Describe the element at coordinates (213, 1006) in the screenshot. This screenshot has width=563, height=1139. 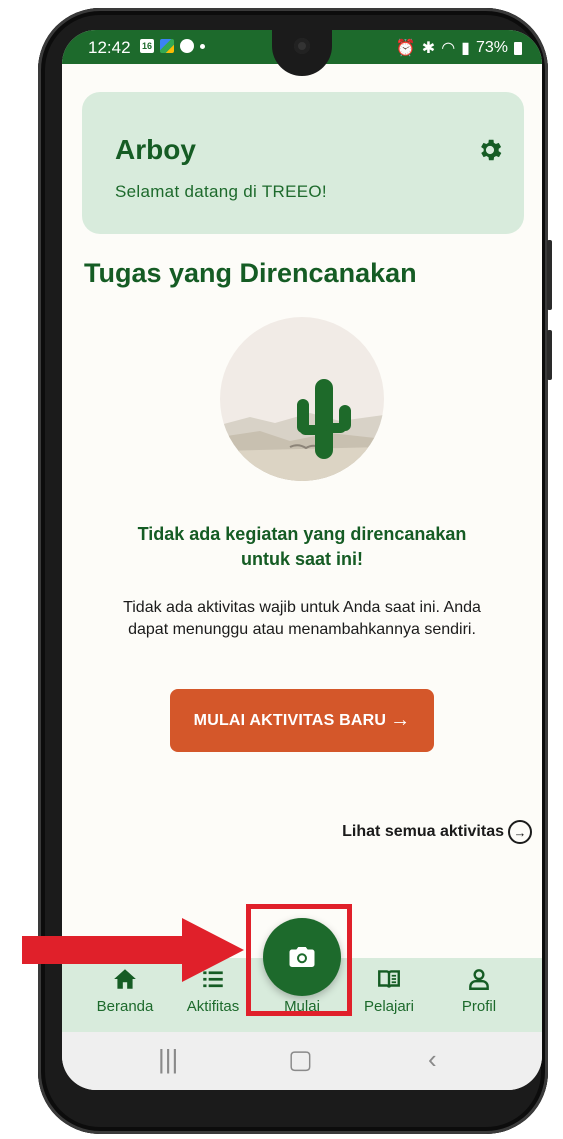
I see `nav-label-aktifitas: Aktifitas` at that location.